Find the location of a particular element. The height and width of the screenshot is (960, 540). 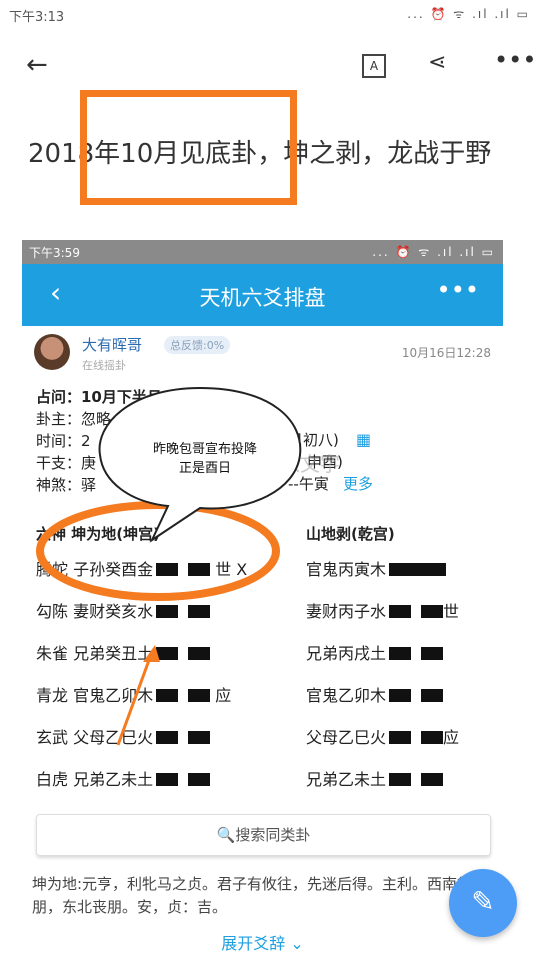

row-text: 兄弟丙戌土 is located at coordinates (346, 653).